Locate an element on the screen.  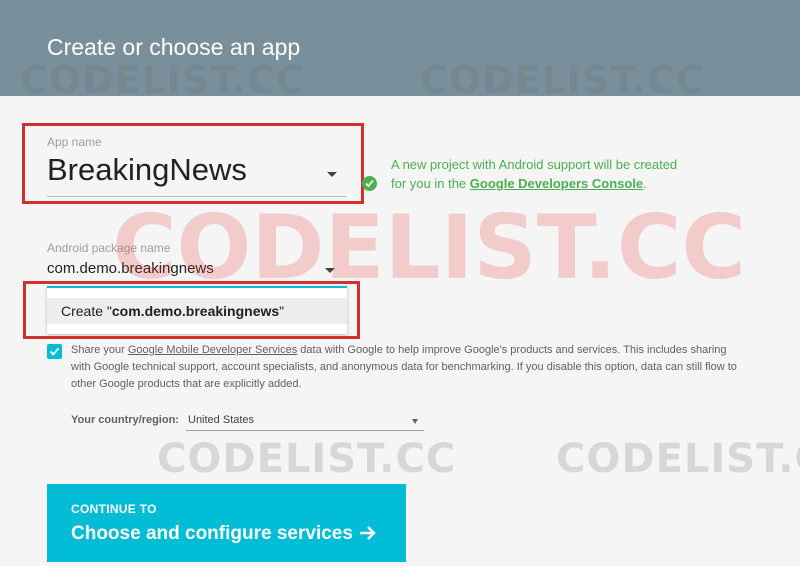
share-data-checkbox is located at coordinates (54, 351).